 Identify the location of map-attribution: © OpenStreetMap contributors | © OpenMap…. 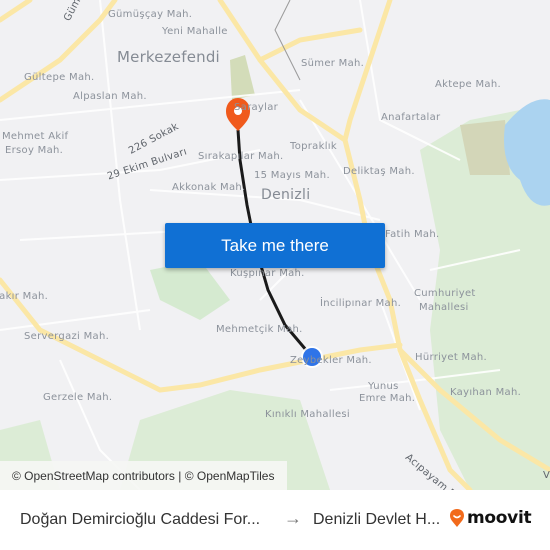
(143, 475).